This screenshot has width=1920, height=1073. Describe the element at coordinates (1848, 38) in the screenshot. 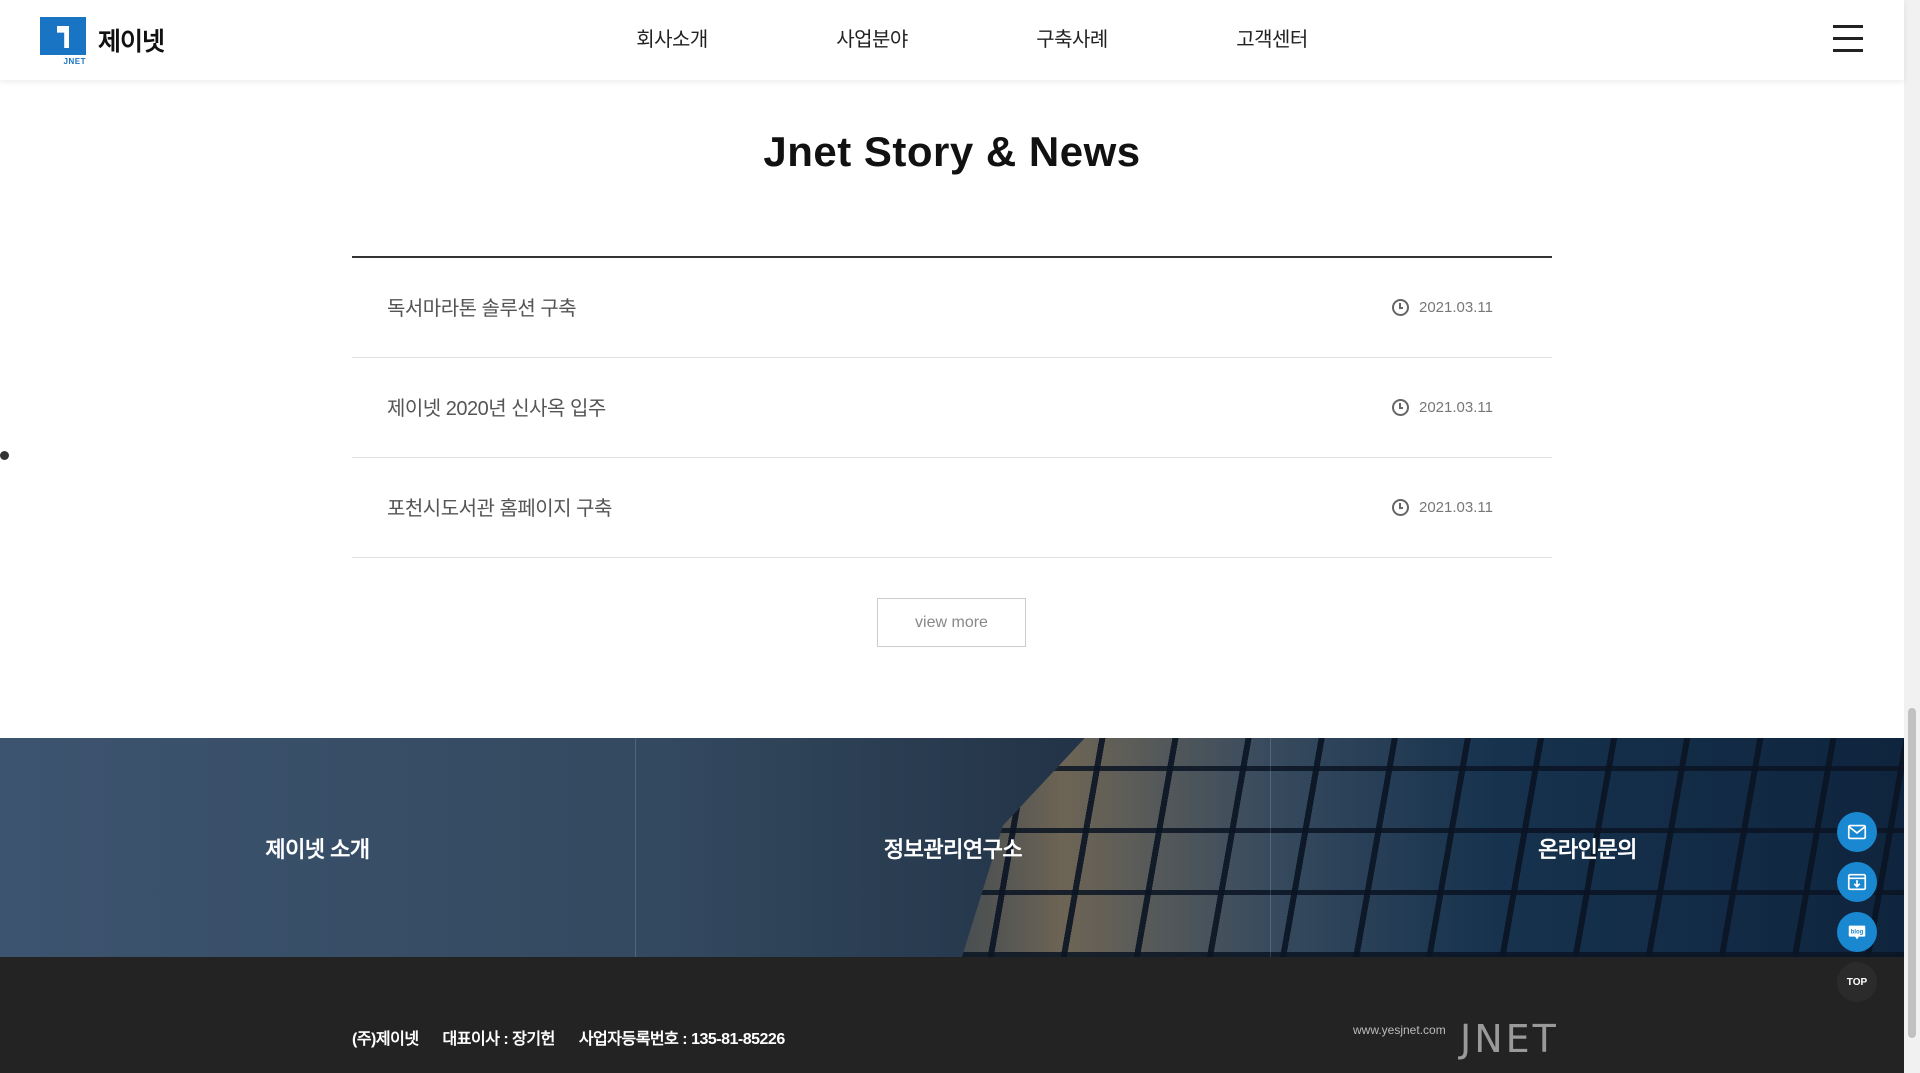

I see `hamburger-menu-icon` at that location.